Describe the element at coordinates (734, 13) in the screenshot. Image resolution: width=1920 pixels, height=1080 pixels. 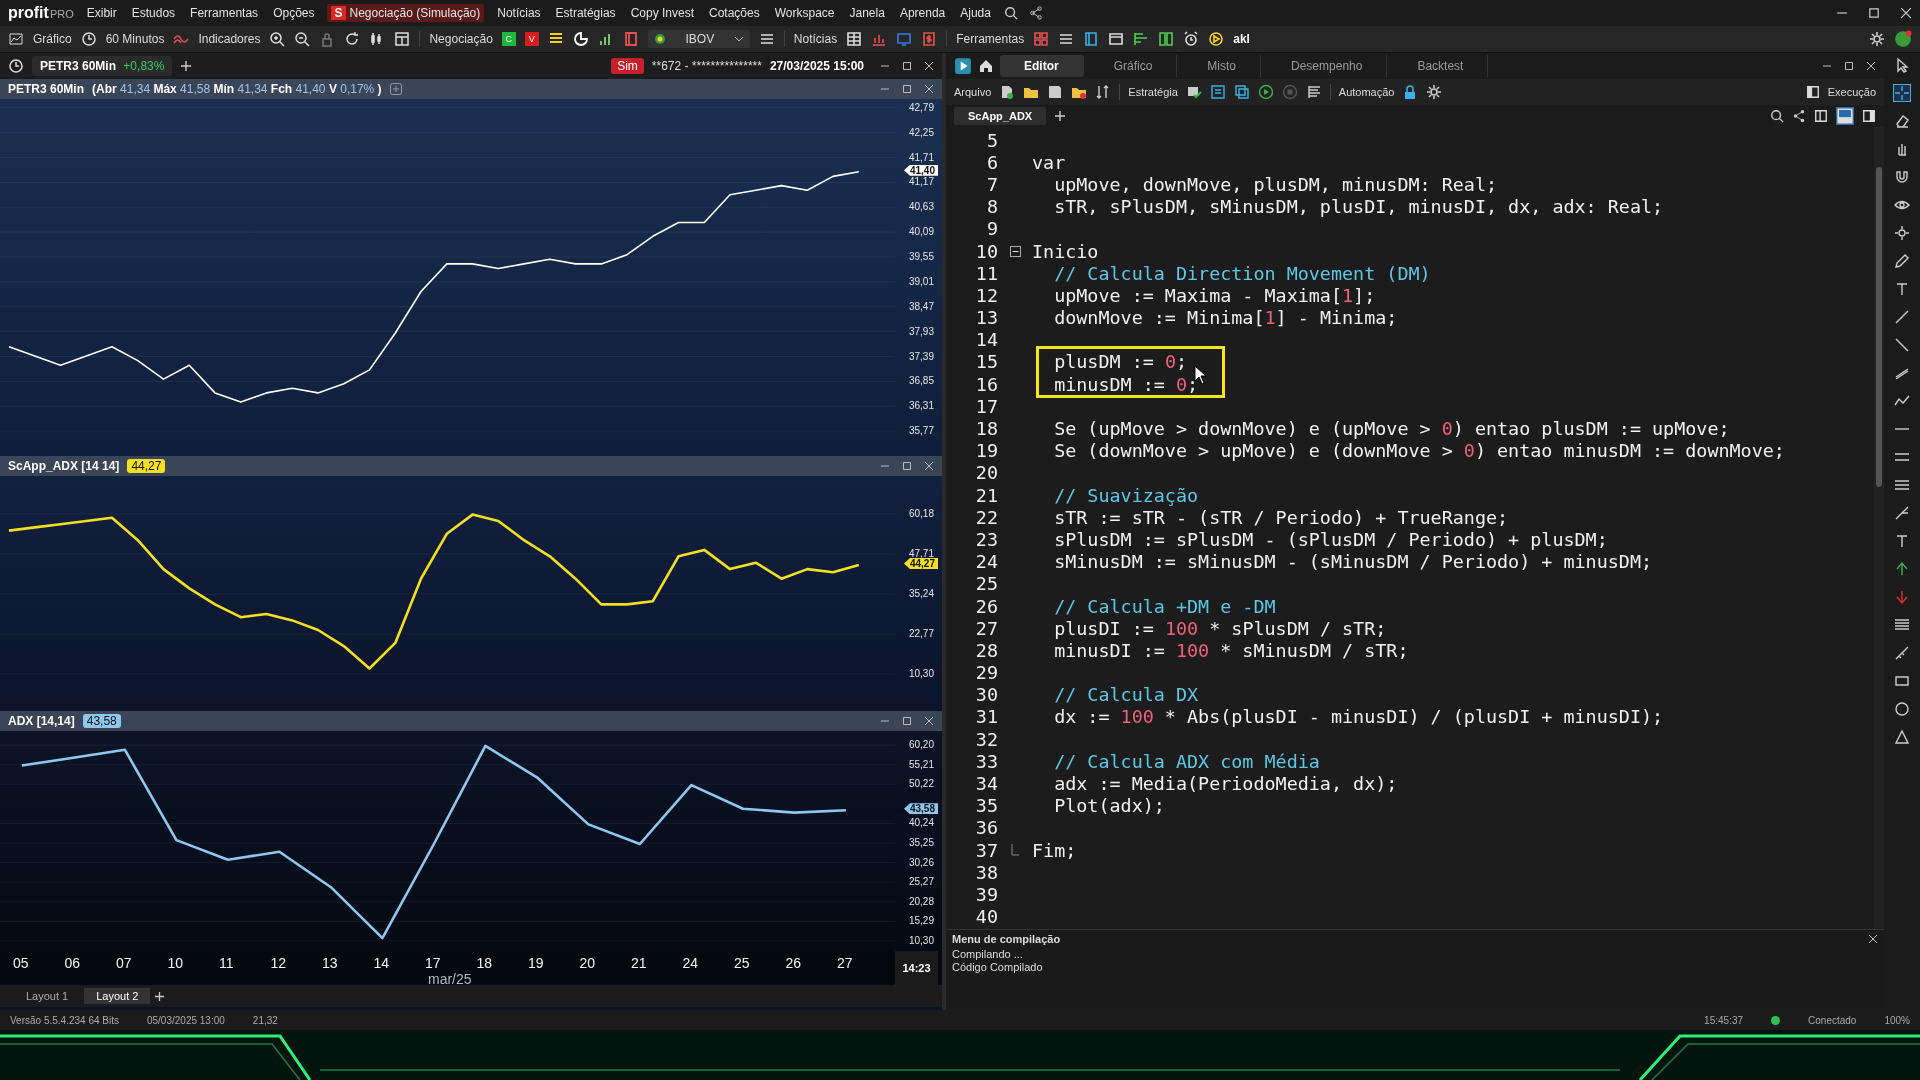
I see `menu-item: Cotações` at that location.